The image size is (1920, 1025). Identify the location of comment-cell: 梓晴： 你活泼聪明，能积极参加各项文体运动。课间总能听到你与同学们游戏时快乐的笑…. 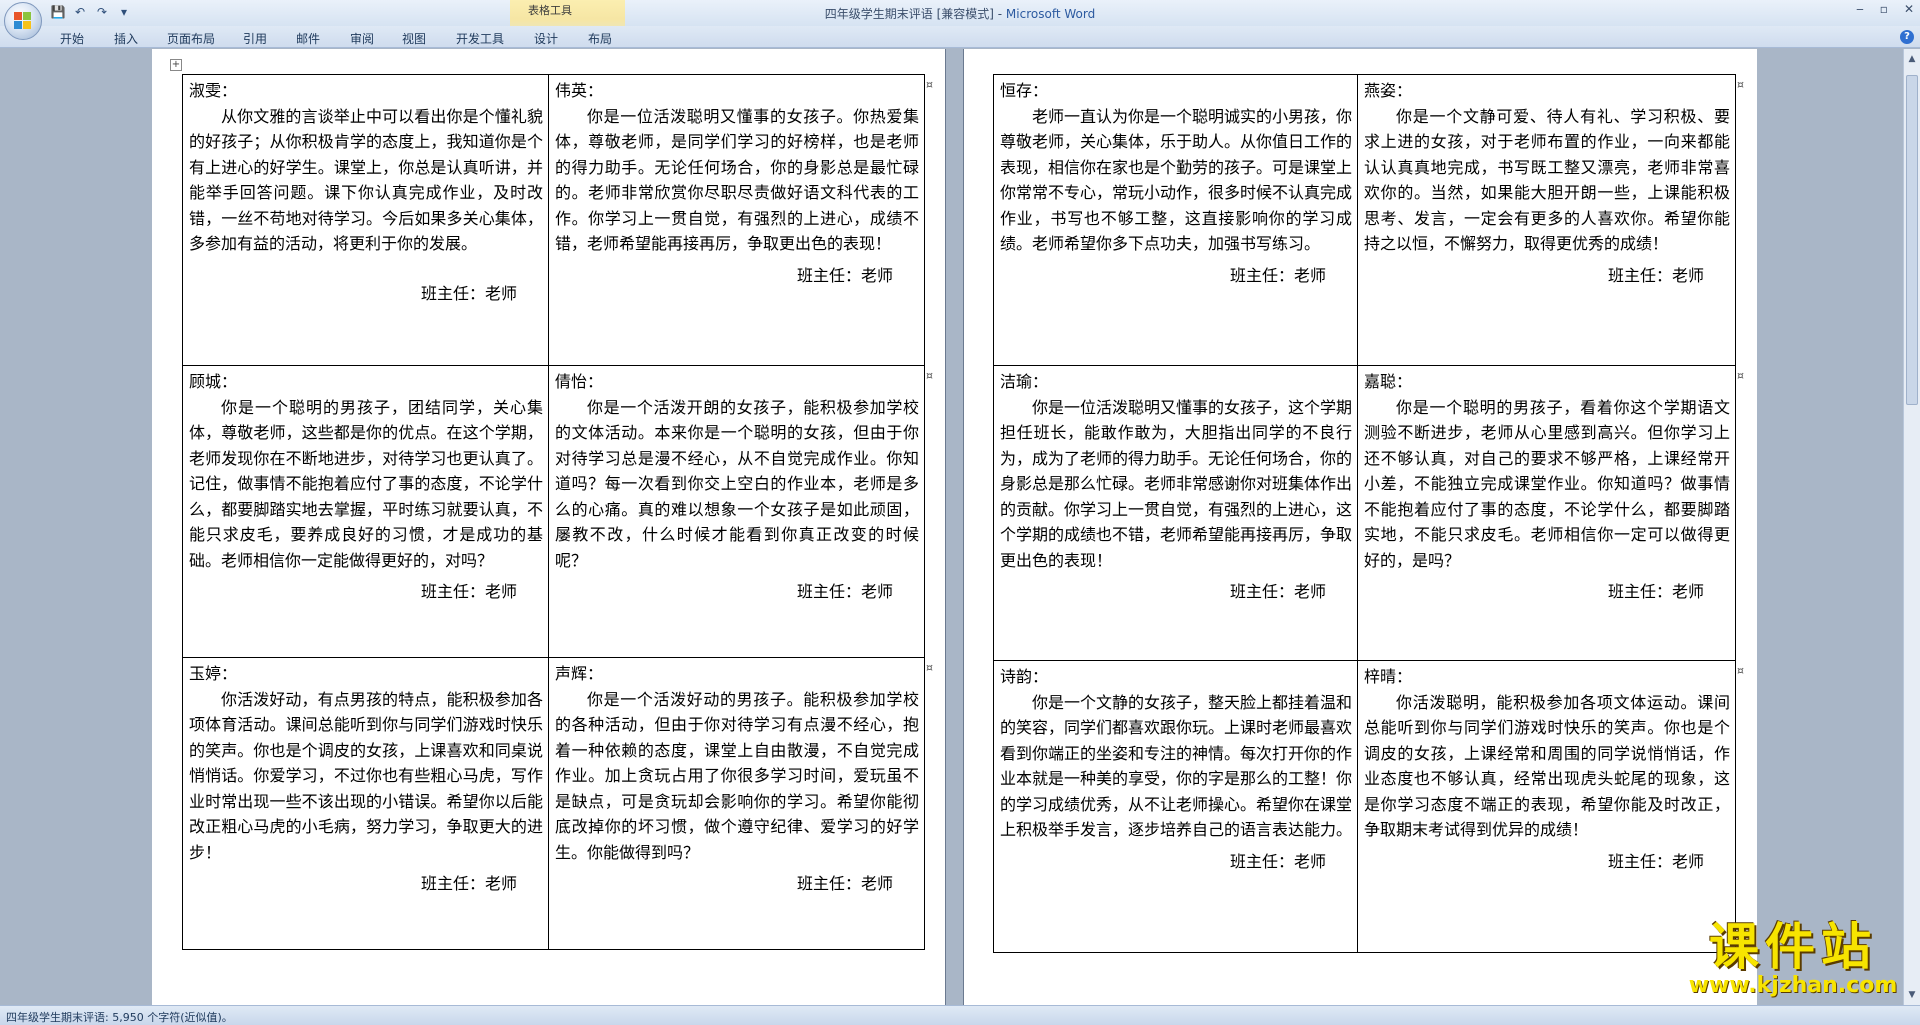
(1546, 806).